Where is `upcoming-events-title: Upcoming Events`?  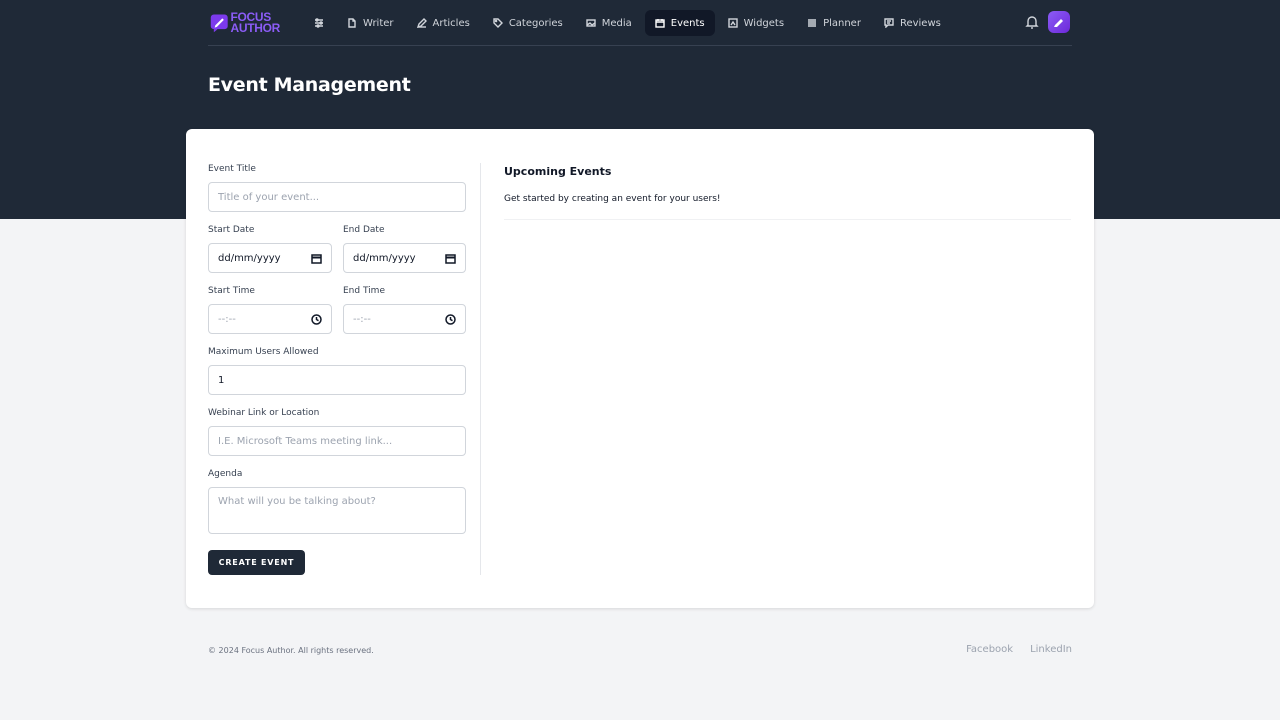
upcoming-events-title: Upcoming Events is located at coordinates (558, 171).